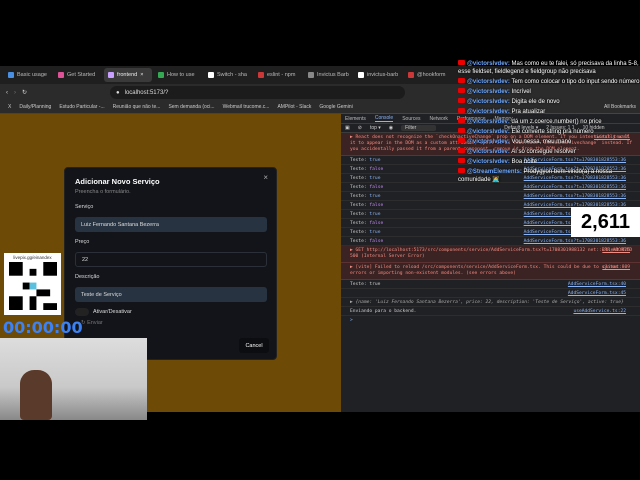 Image resolution: width=640 pixels, height=480 pixels. What do you see at coordinates (73, 379) in the screenshot?
I see `webcam-feed` at bounding box center [73, 379].